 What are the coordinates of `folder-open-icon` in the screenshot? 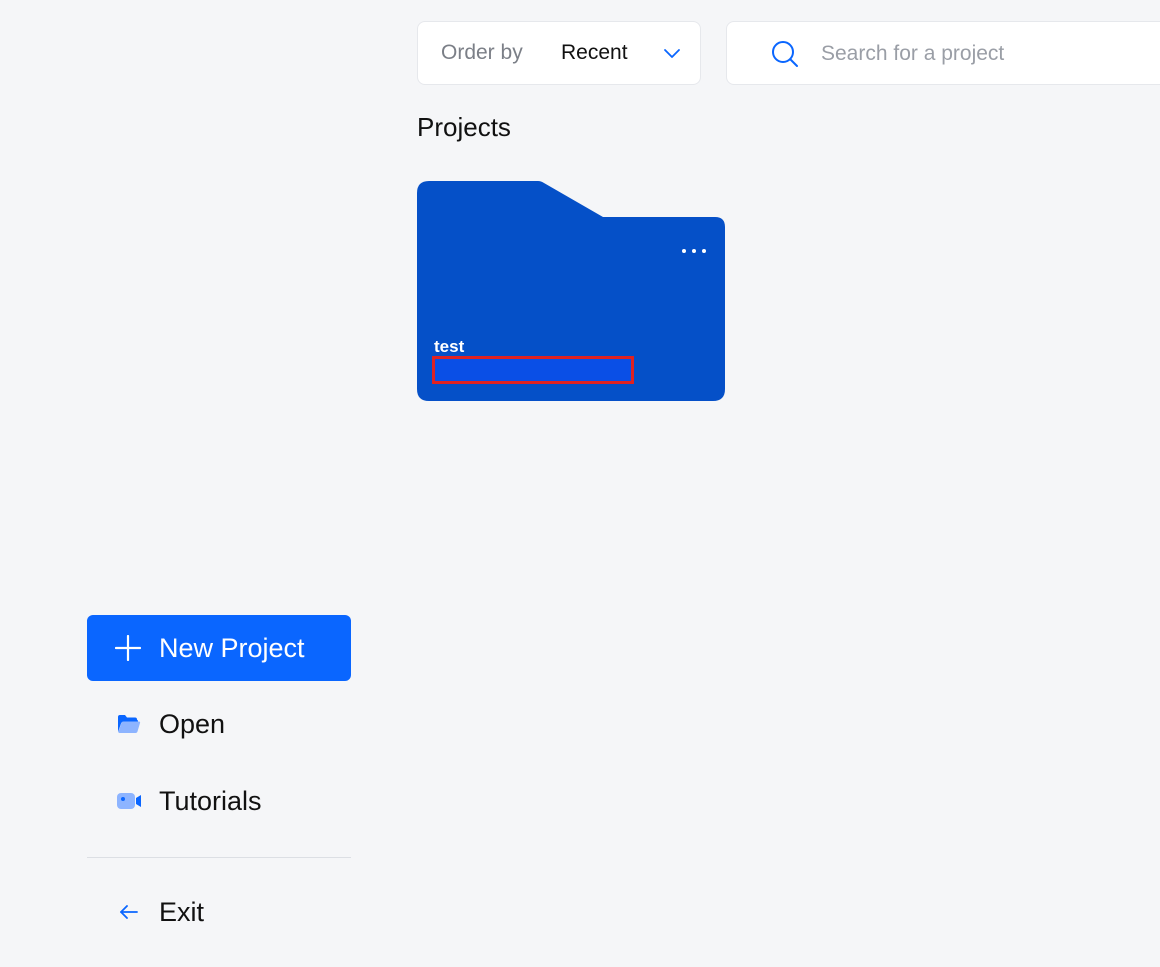 It's located at (129, 724).